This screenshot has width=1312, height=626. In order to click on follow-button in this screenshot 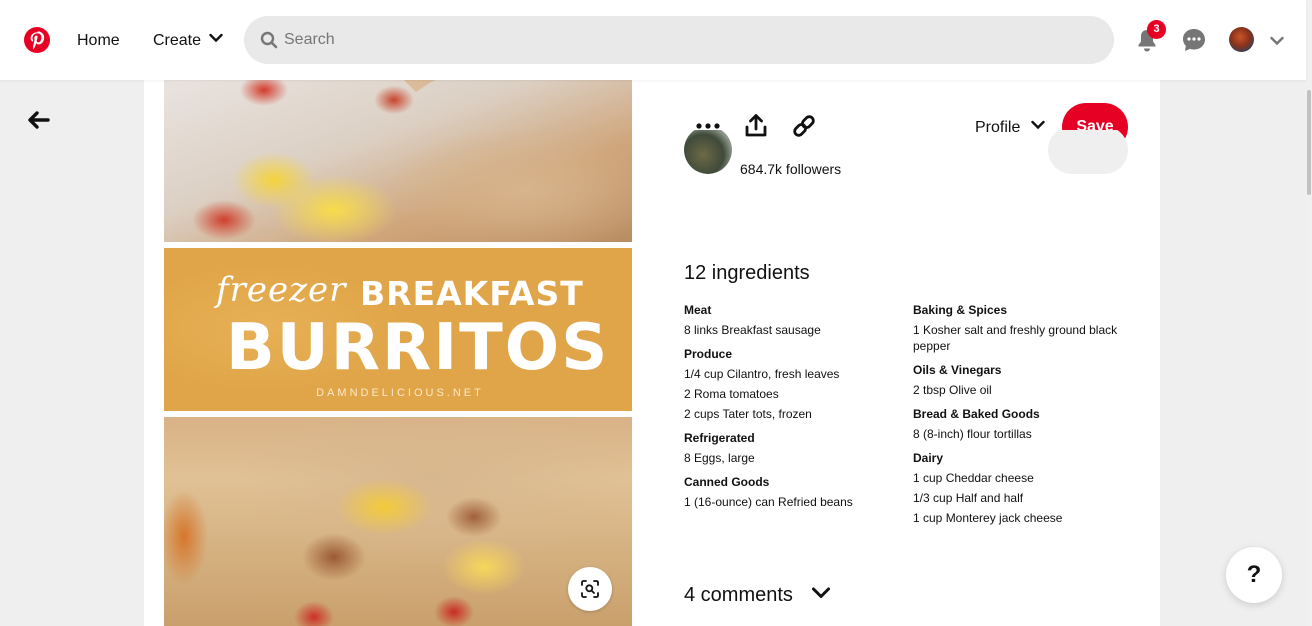, I will do `click(1088, 152)`.